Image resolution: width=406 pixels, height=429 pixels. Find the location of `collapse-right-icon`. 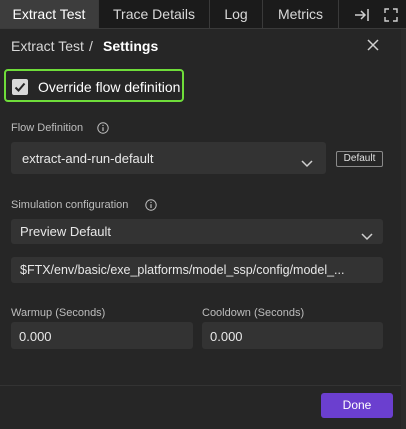

collapse-right-icon is located at coordinates (363, 14).